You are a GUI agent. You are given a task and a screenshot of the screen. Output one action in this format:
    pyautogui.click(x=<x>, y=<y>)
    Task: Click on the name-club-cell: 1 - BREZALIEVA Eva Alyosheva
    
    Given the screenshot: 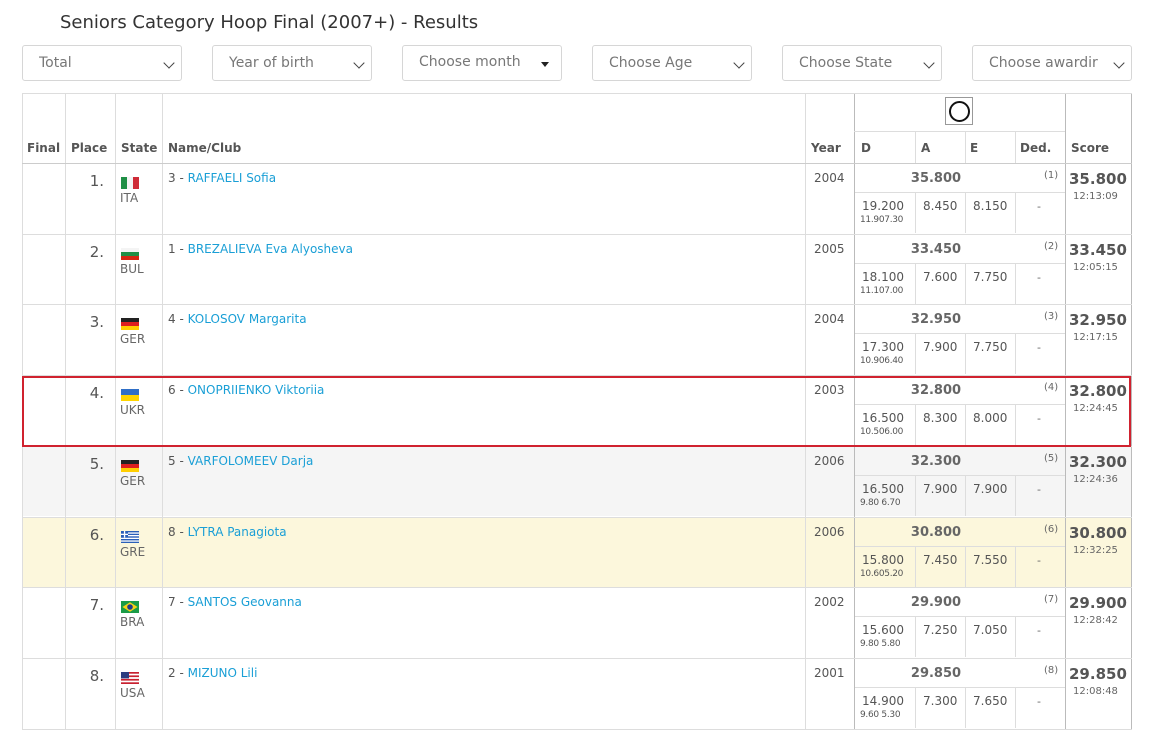 What is the action you would take?
    pyautogui.click(x=260, y=249)
    